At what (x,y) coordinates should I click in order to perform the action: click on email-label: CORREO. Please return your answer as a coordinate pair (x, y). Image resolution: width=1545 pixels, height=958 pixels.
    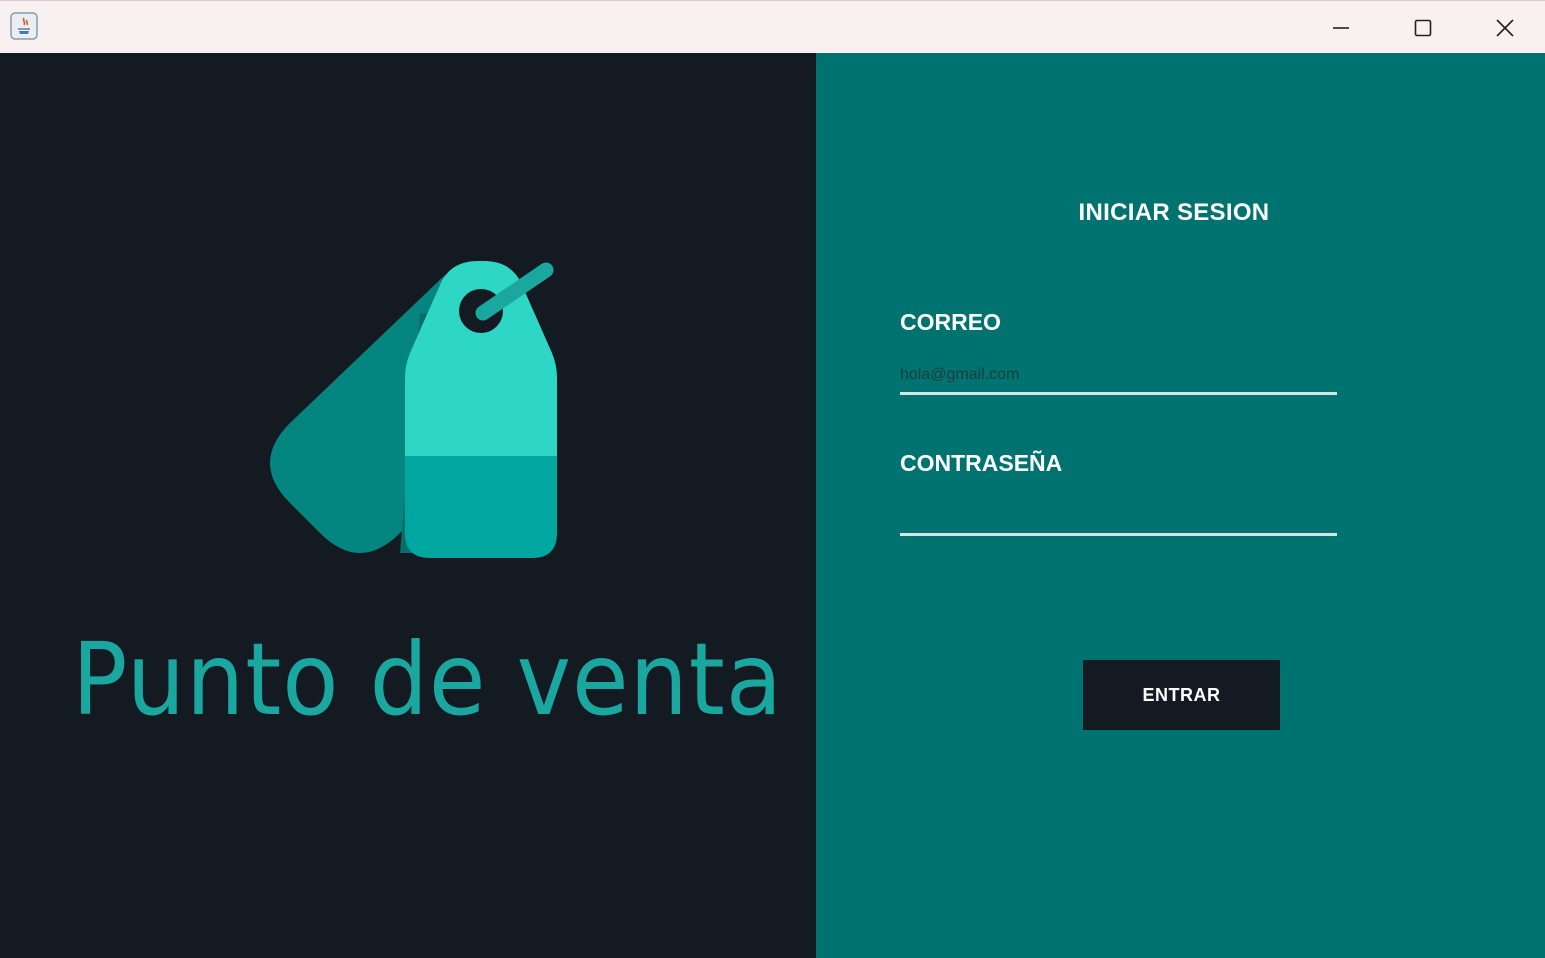
    Looking at the image, I should click on (950, 322).